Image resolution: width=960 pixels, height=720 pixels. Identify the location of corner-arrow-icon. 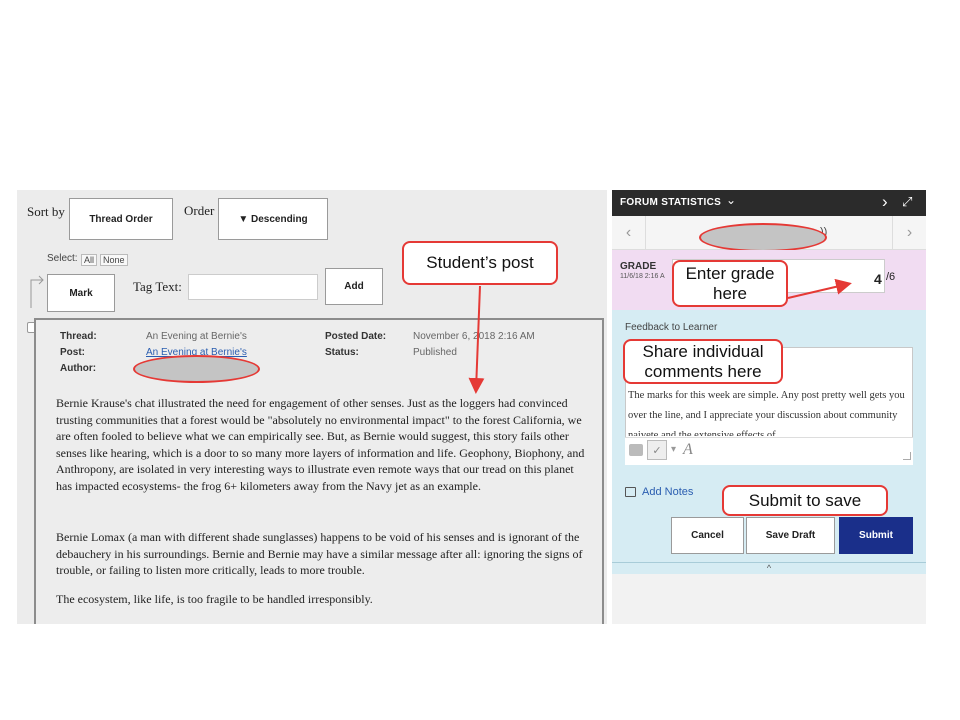
(37, 291).